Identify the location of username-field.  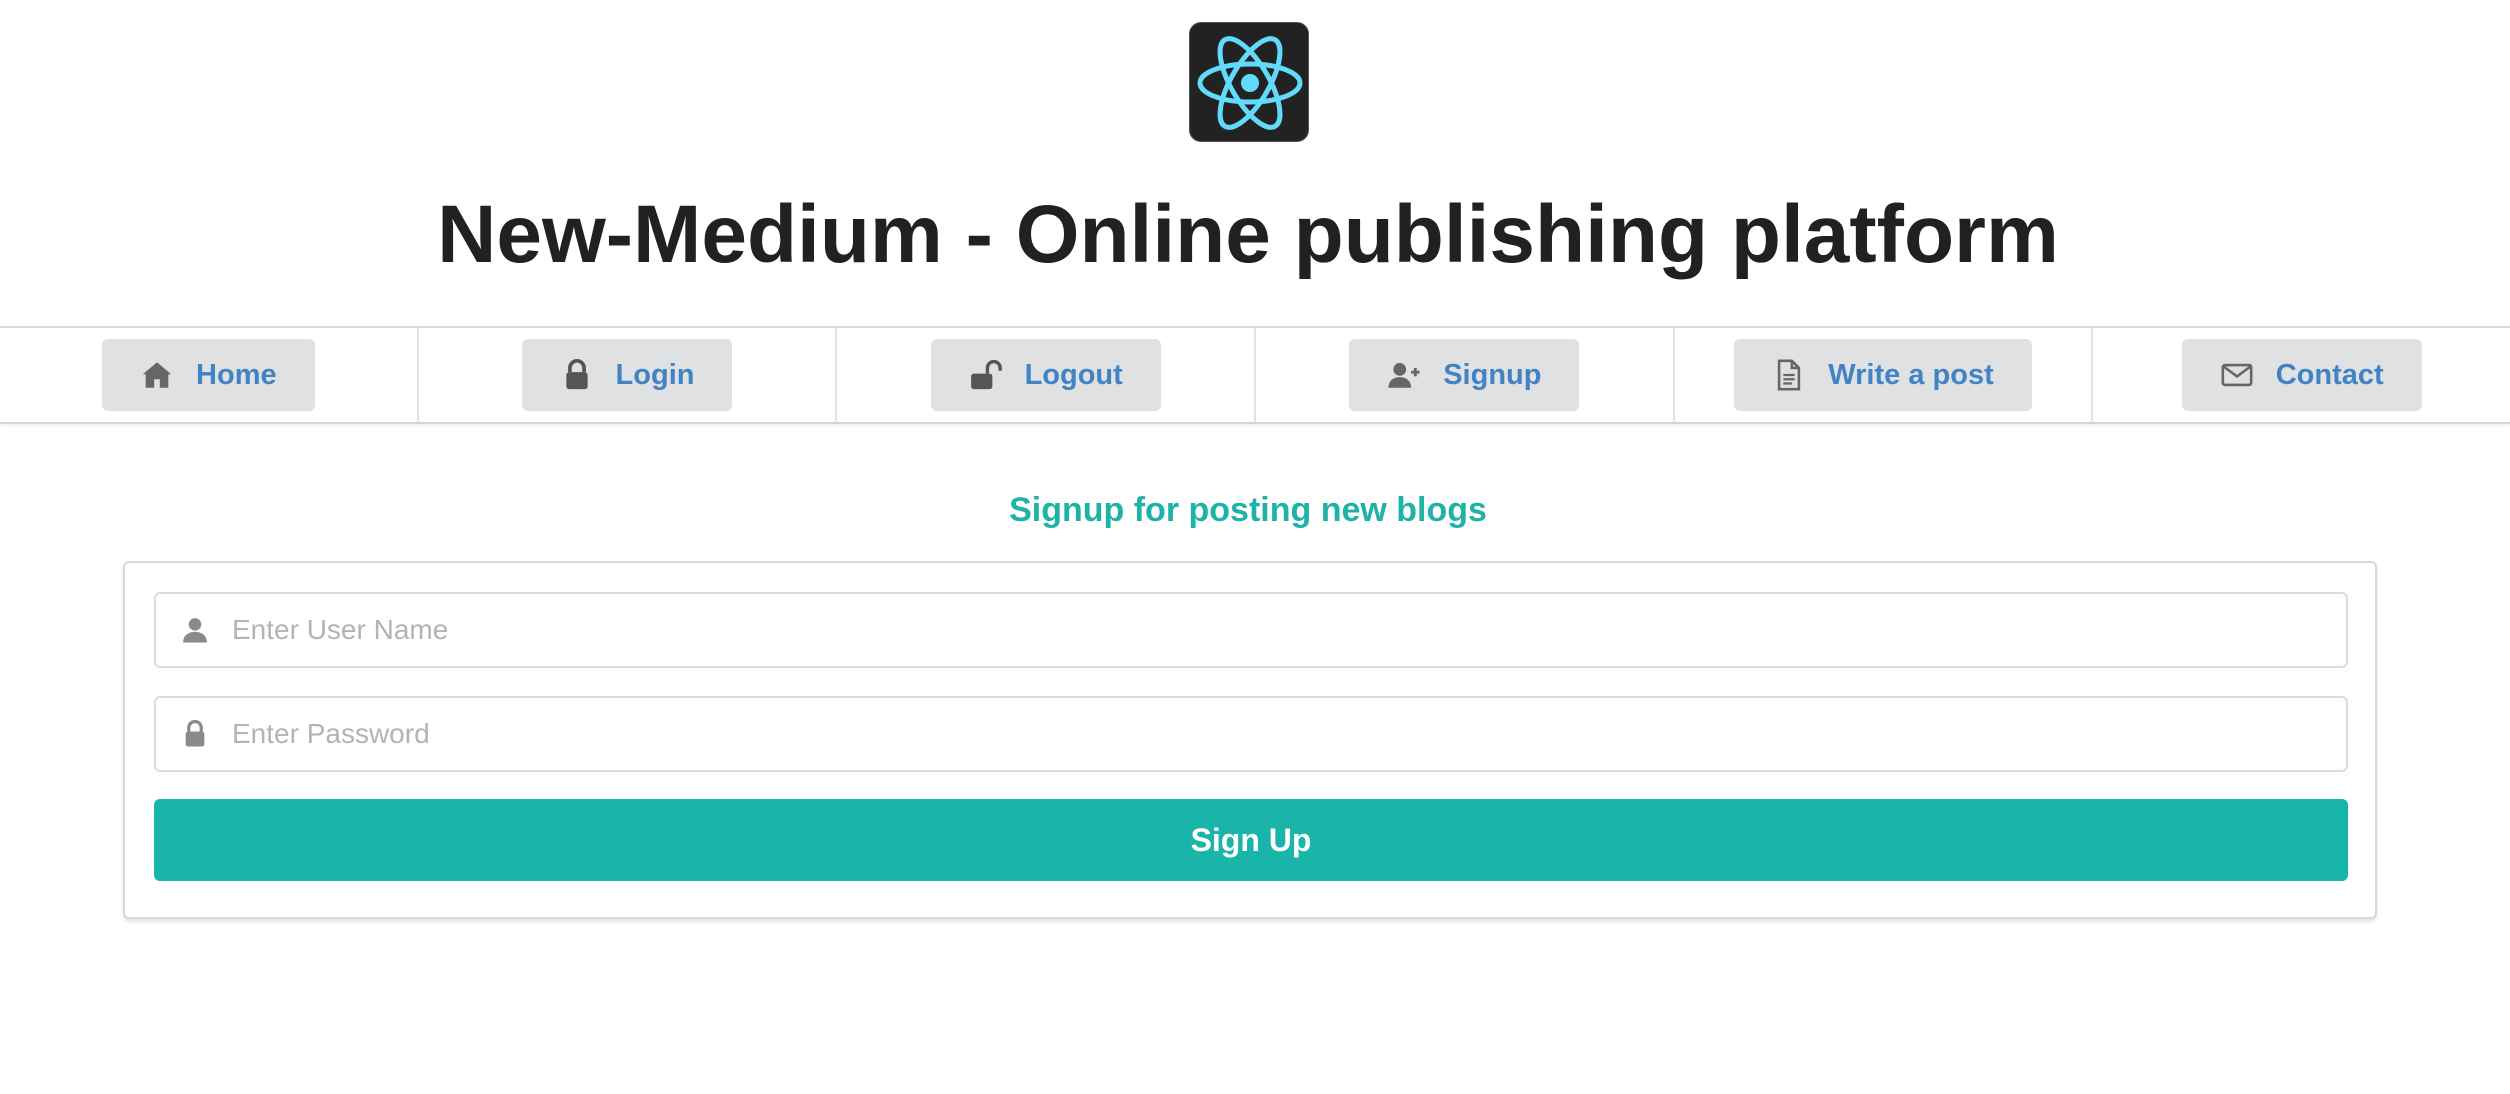
(1251, 630).